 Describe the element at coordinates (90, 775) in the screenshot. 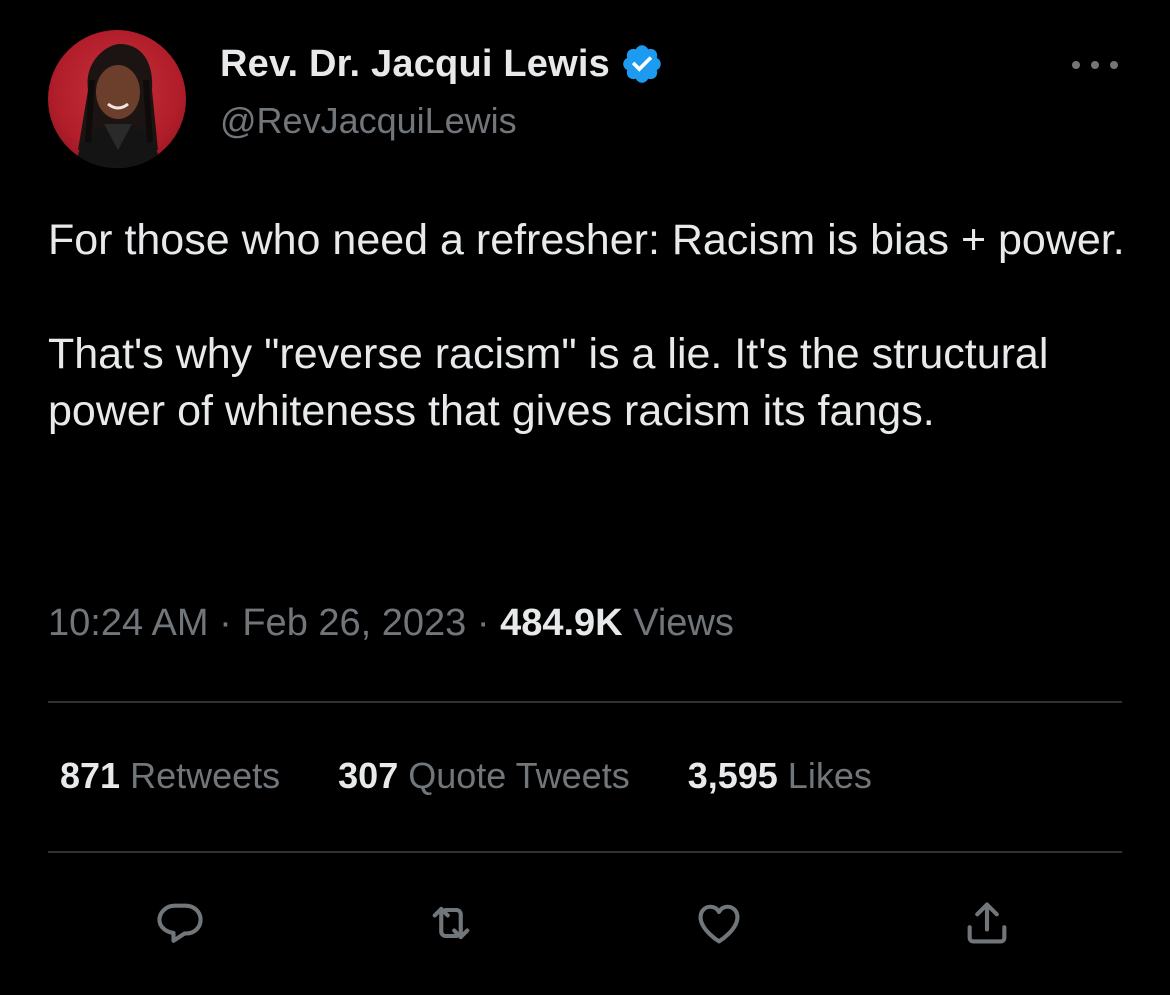

I see `retweets-count: 871` at that location.